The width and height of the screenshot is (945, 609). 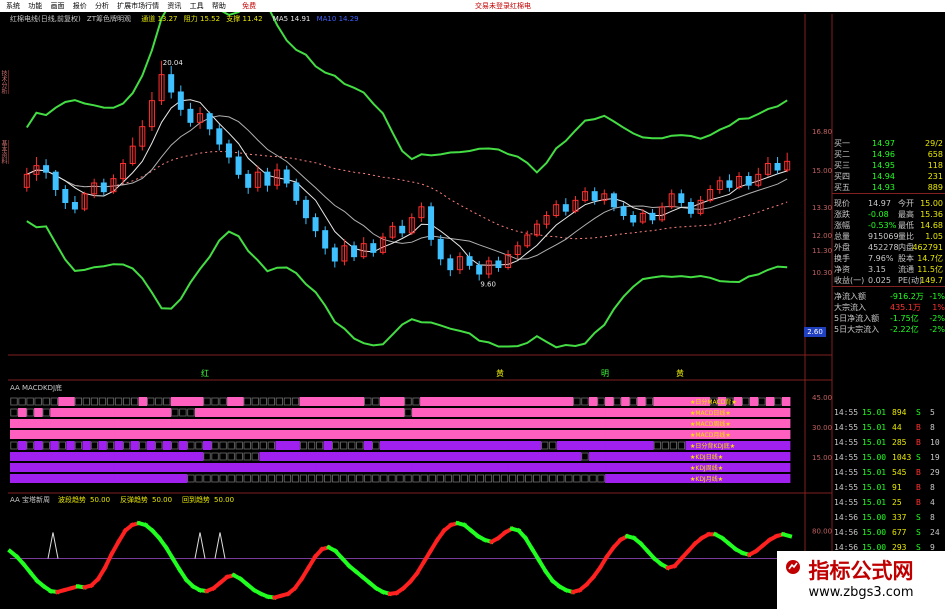 I want to click on tick-count: 4, so click(x=932, y=502).